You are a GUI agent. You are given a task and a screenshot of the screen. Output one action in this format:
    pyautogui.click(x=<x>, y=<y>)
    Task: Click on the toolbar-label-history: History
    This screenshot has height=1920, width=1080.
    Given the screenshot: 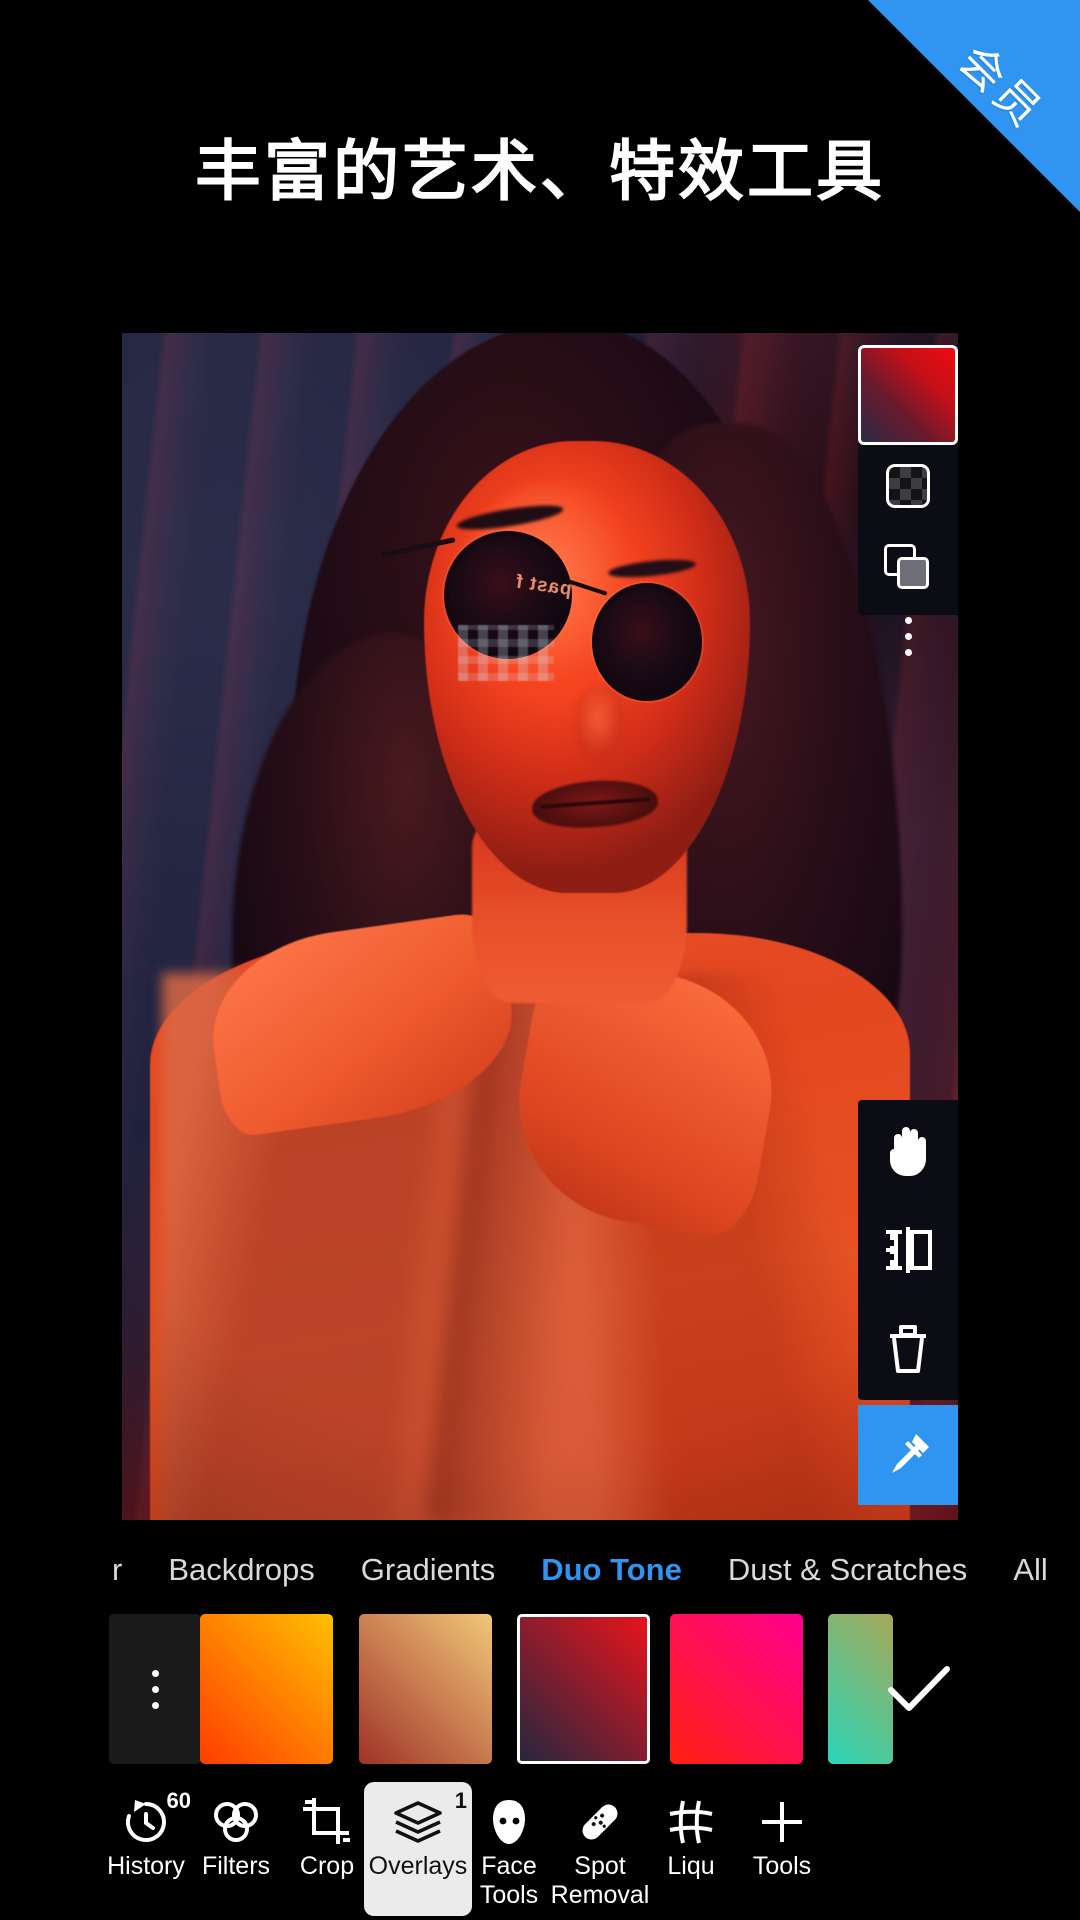 What is the action you would take?
    pyautogui.click(x=146, y=1866)
    